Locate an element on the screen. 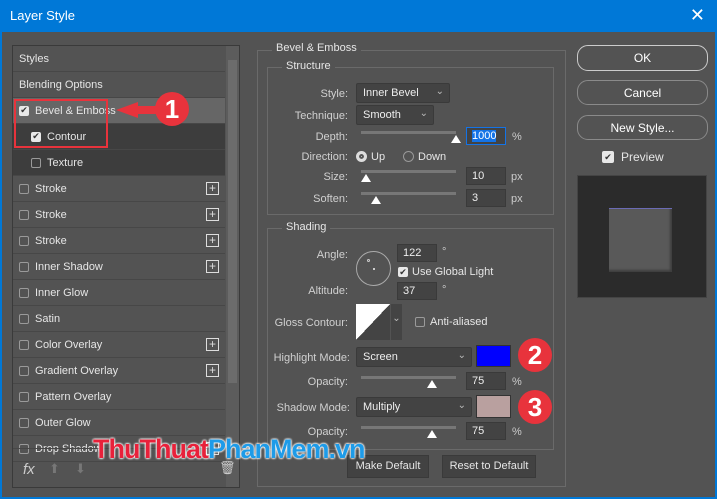 The height and width of the screenshot is (499, 717). direction-down-radio is located at coordinates (408, 156).